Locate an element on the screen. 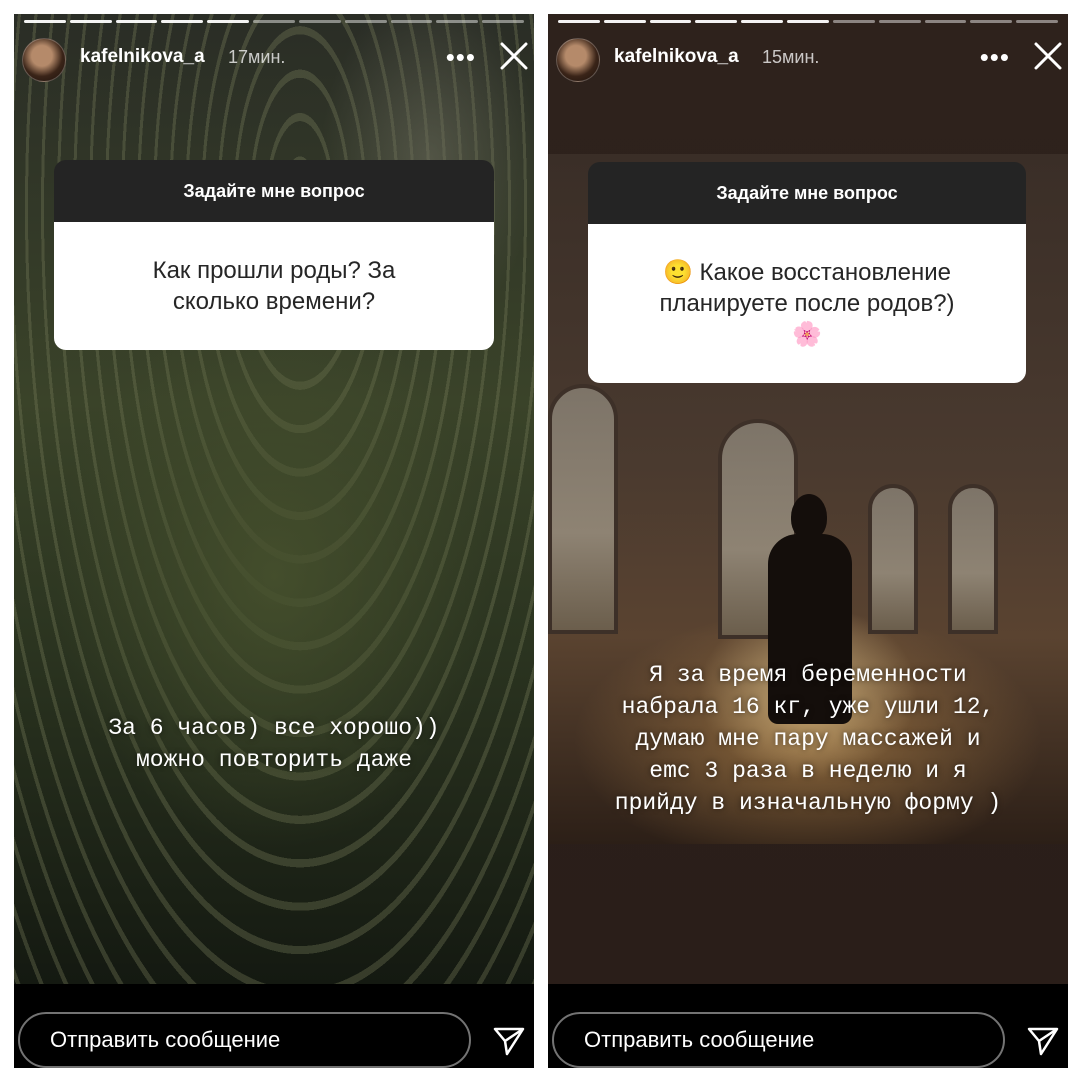 The height and width of the screenshot is (1080, 1080). story-header: kafelnikova_a 15мин. ••• is located at coordinates (808, 61).